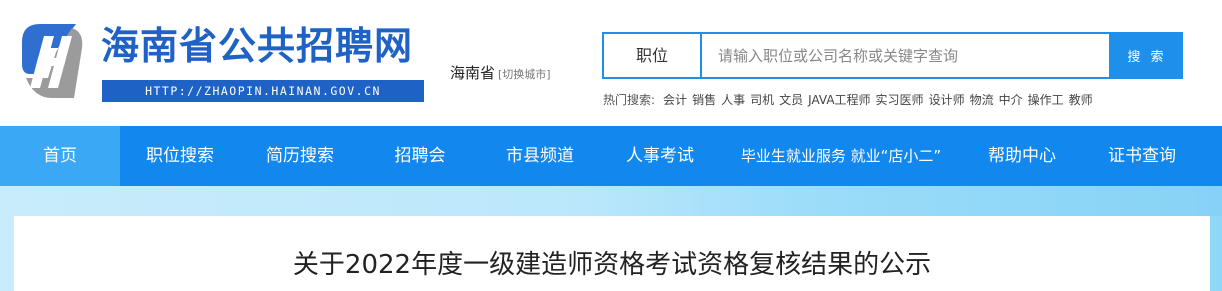 The height and width of the screenshot is (291, 1222). I want to click on nav-item-home: 首页, so click(60, 156).